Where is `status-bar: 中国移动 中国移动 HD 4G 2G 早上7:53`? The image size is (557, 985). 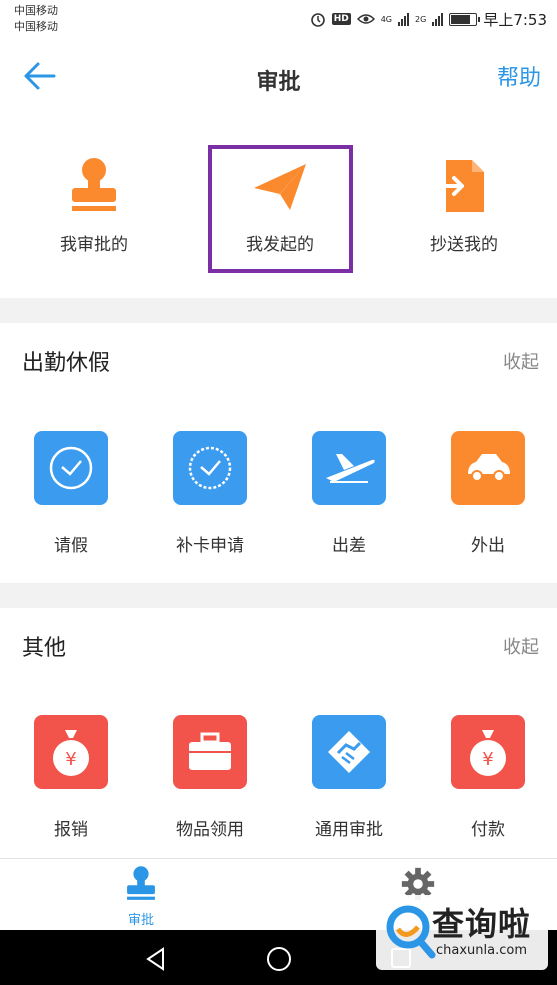 status-bar: 中国移动 中国移动 HD 4G 2G 早上7:53 is located at coordinates (278, 20).